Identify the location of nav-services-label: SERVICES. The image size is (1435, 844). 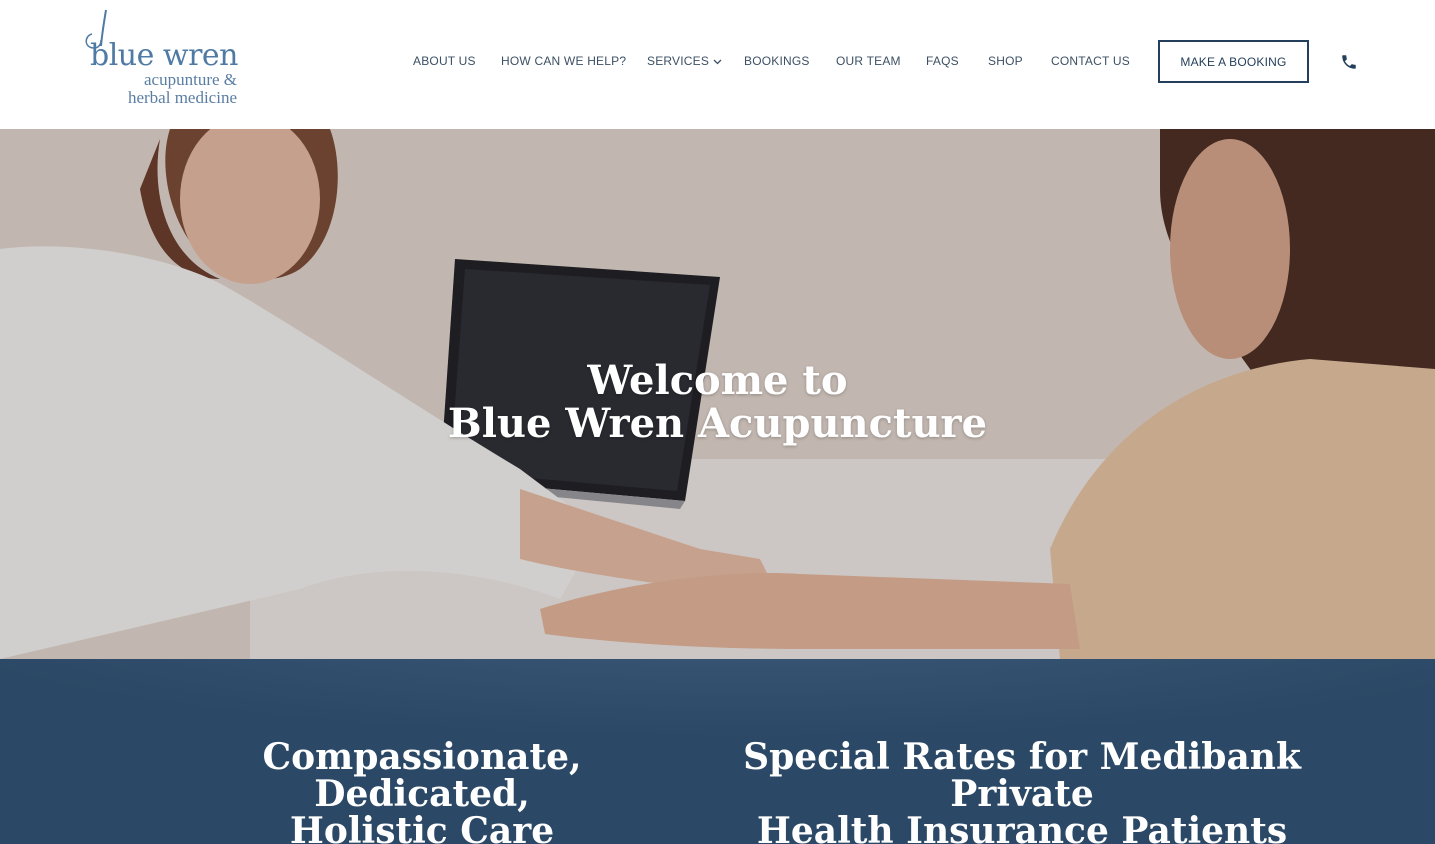
(678, 61).